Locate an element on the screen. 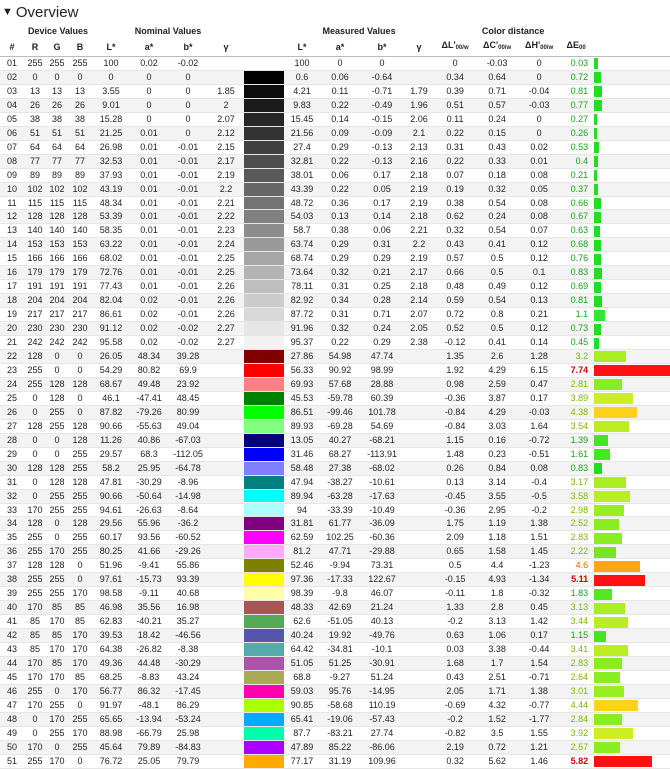 This screenshot has width=670, height=769. delta-c: 4.29 is located at coordinates (497, 370).